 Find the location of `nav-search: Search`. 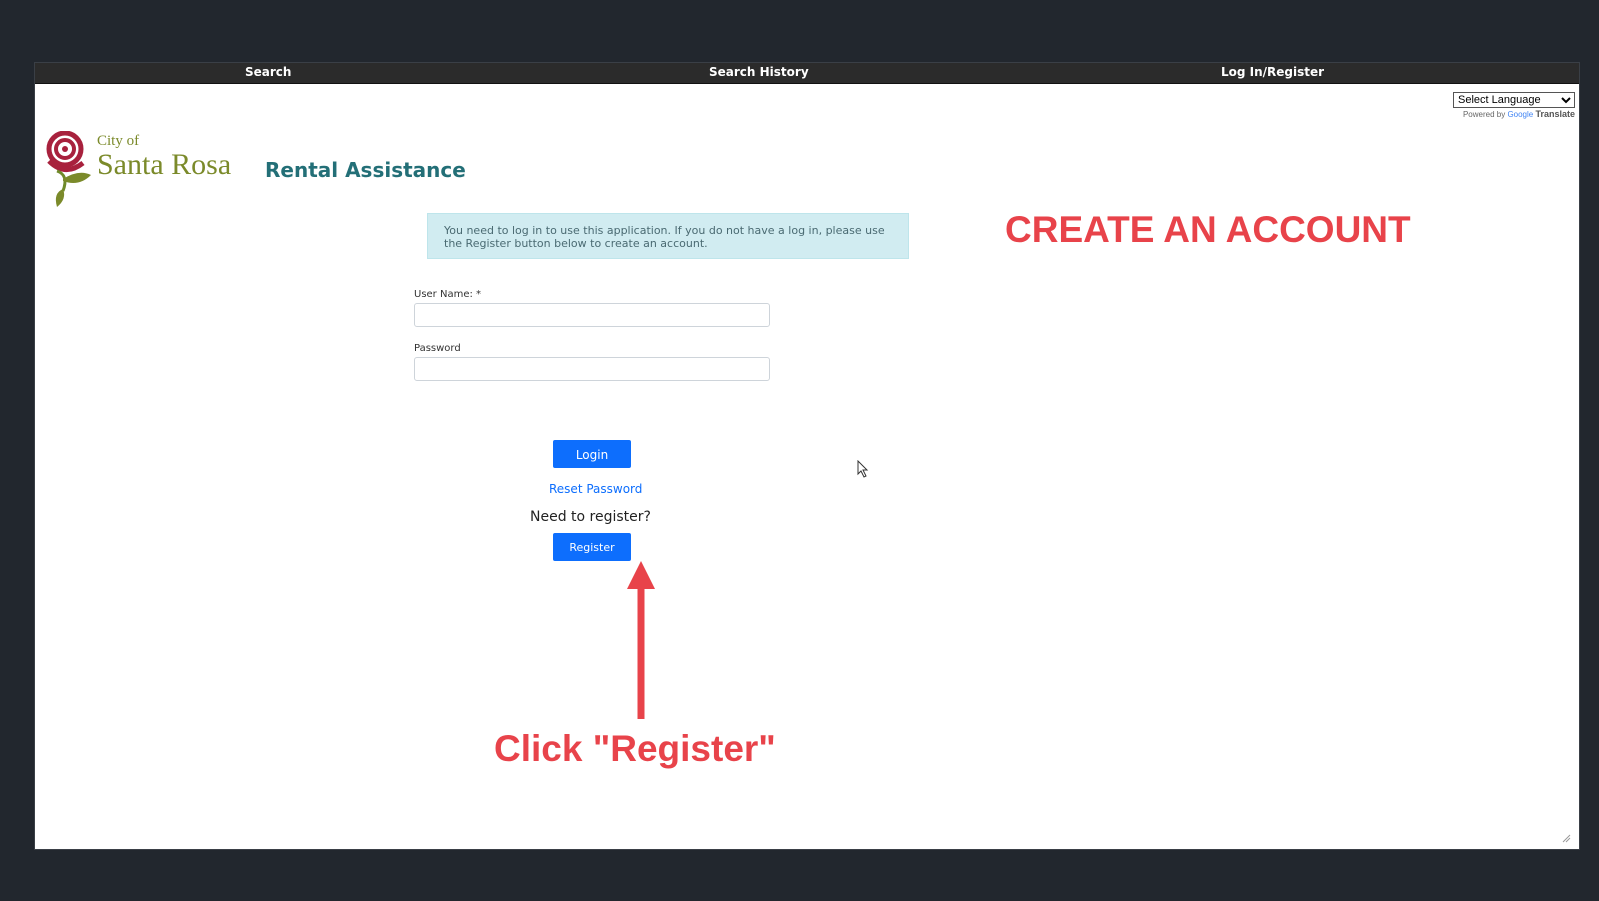

nav-search: Search is located at coordinates (268, 72).